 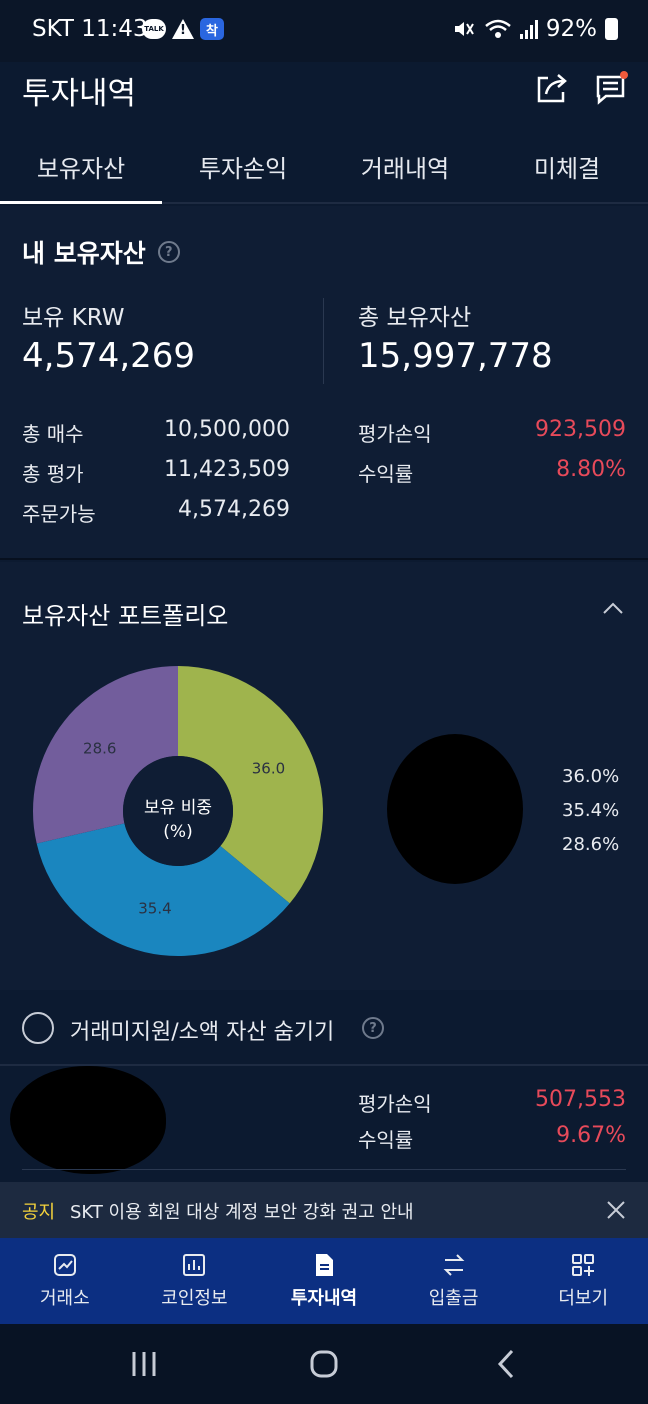 I want to click on holdings-title: 내 보유자산 ?, so click(x=101, y=252).